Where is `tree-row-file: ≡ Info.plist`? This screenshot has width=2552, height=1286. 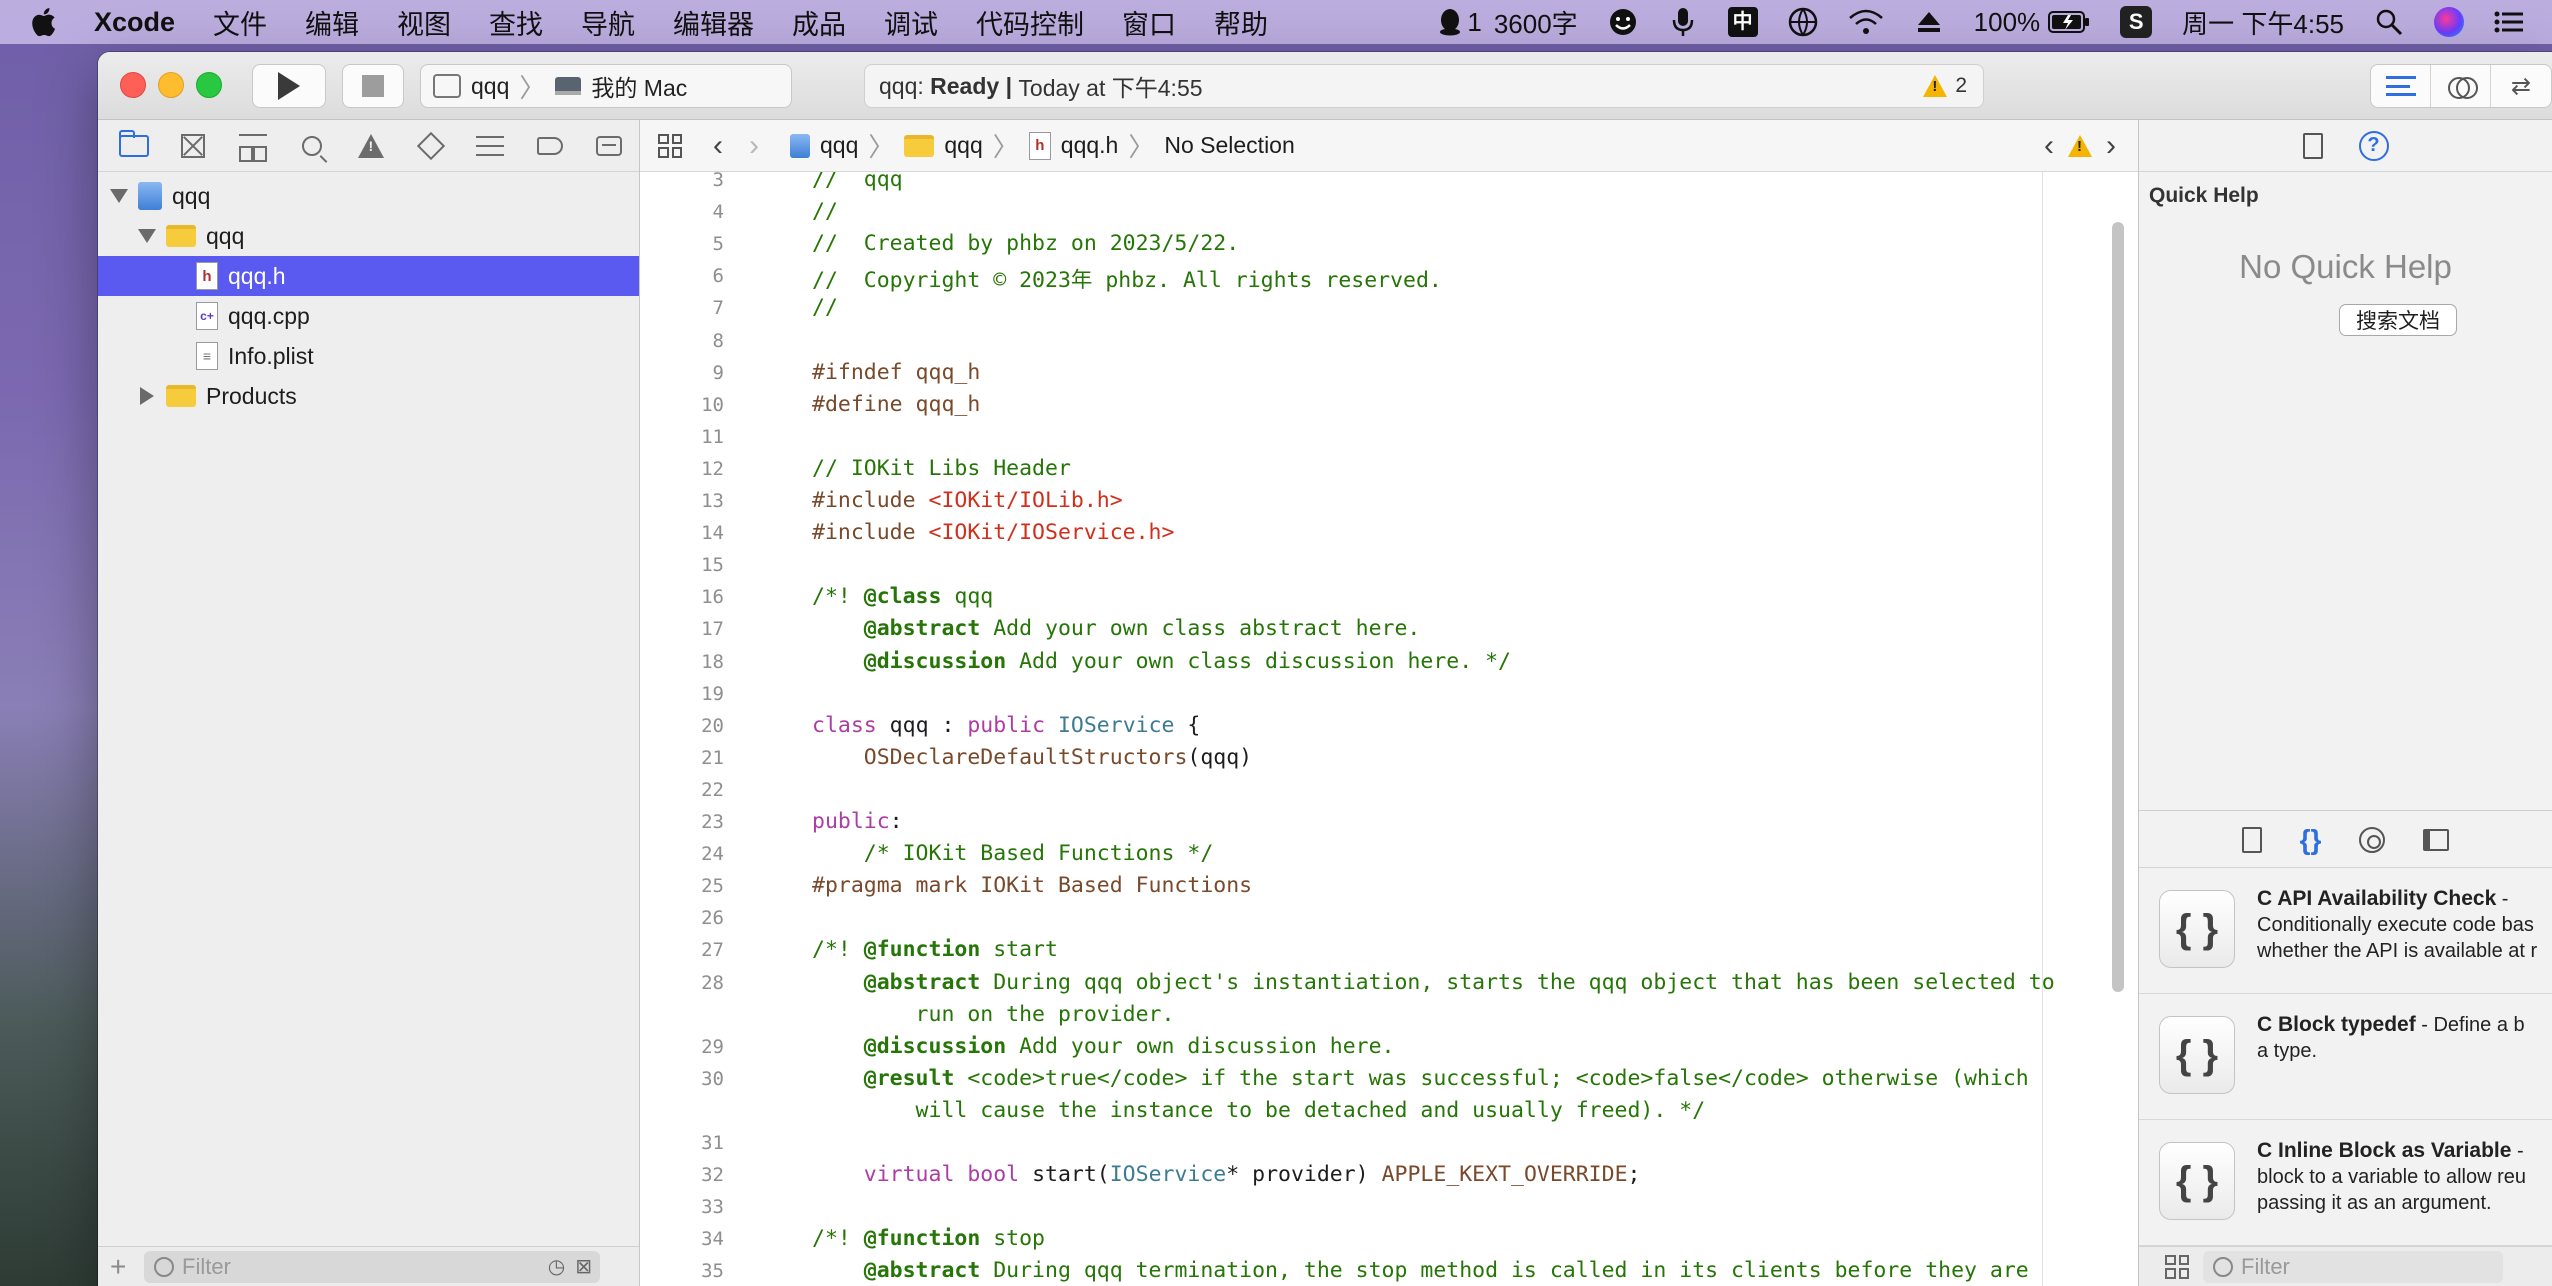 tree-row-file: ≡ Info.plist is located at coordinates (368, 356).